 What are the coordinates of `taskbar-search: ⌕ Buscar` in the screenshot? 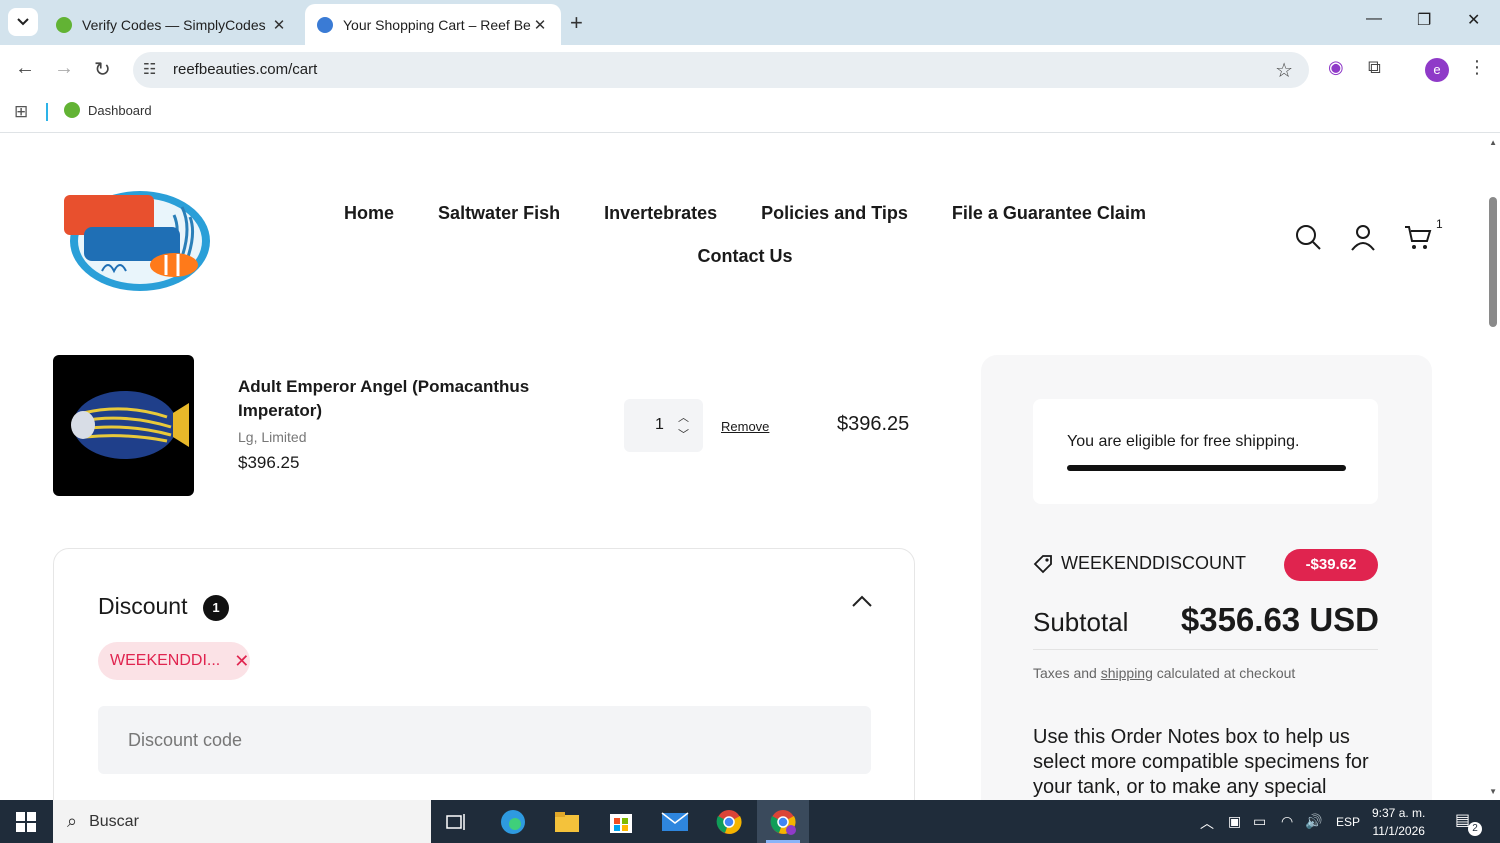 It's located at (242, 821).